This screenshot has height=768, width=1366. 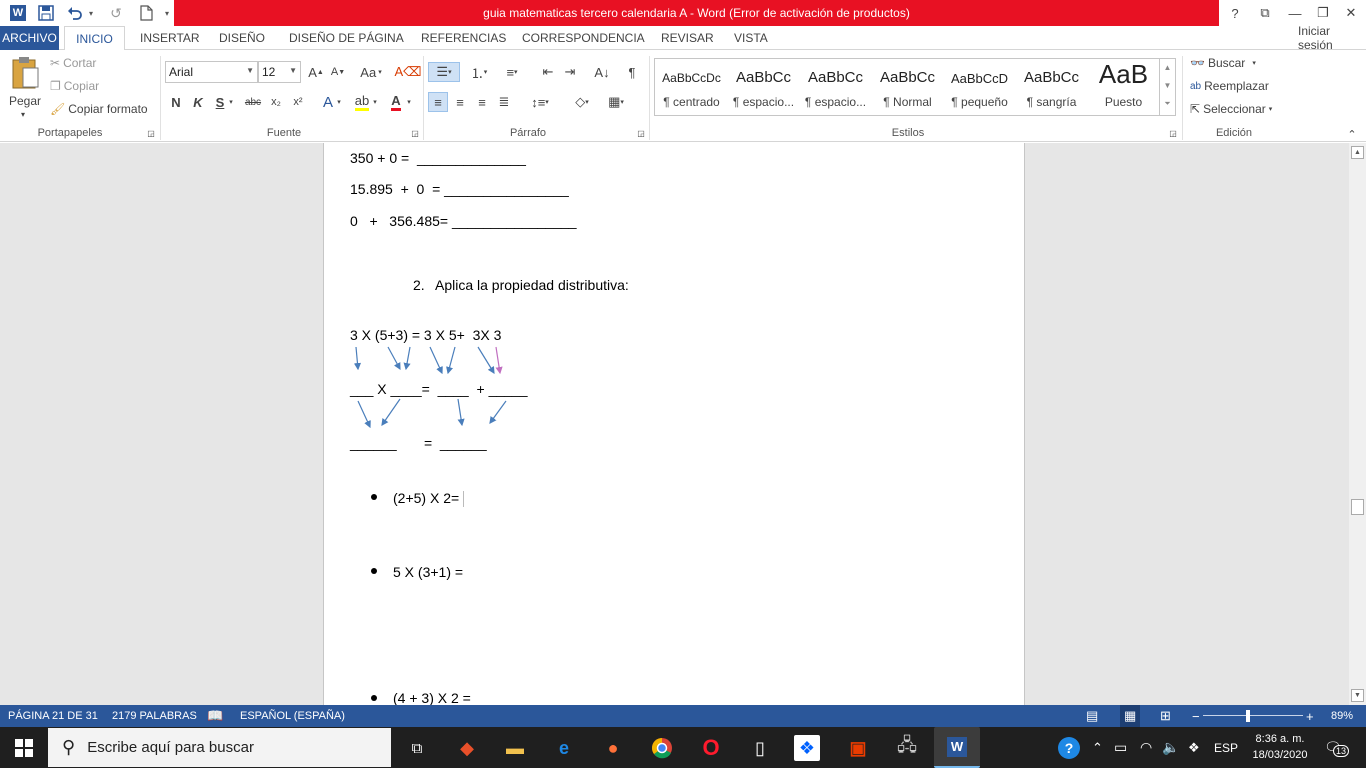 I want to click on volume-icon: 🔈, so click(x=1170, y=747).